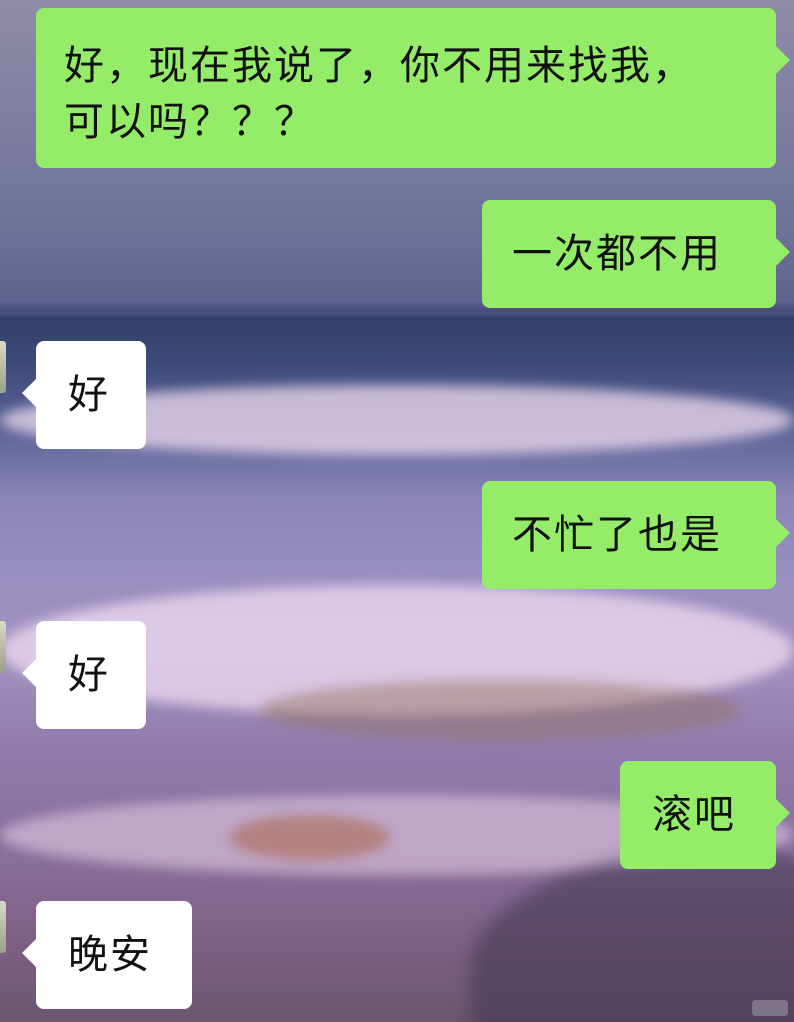 This screenshot has height=1022, width=794. Describe the element at coordinates (110, 955) in the screenshot. I see `message-text: 晚安` at that location.